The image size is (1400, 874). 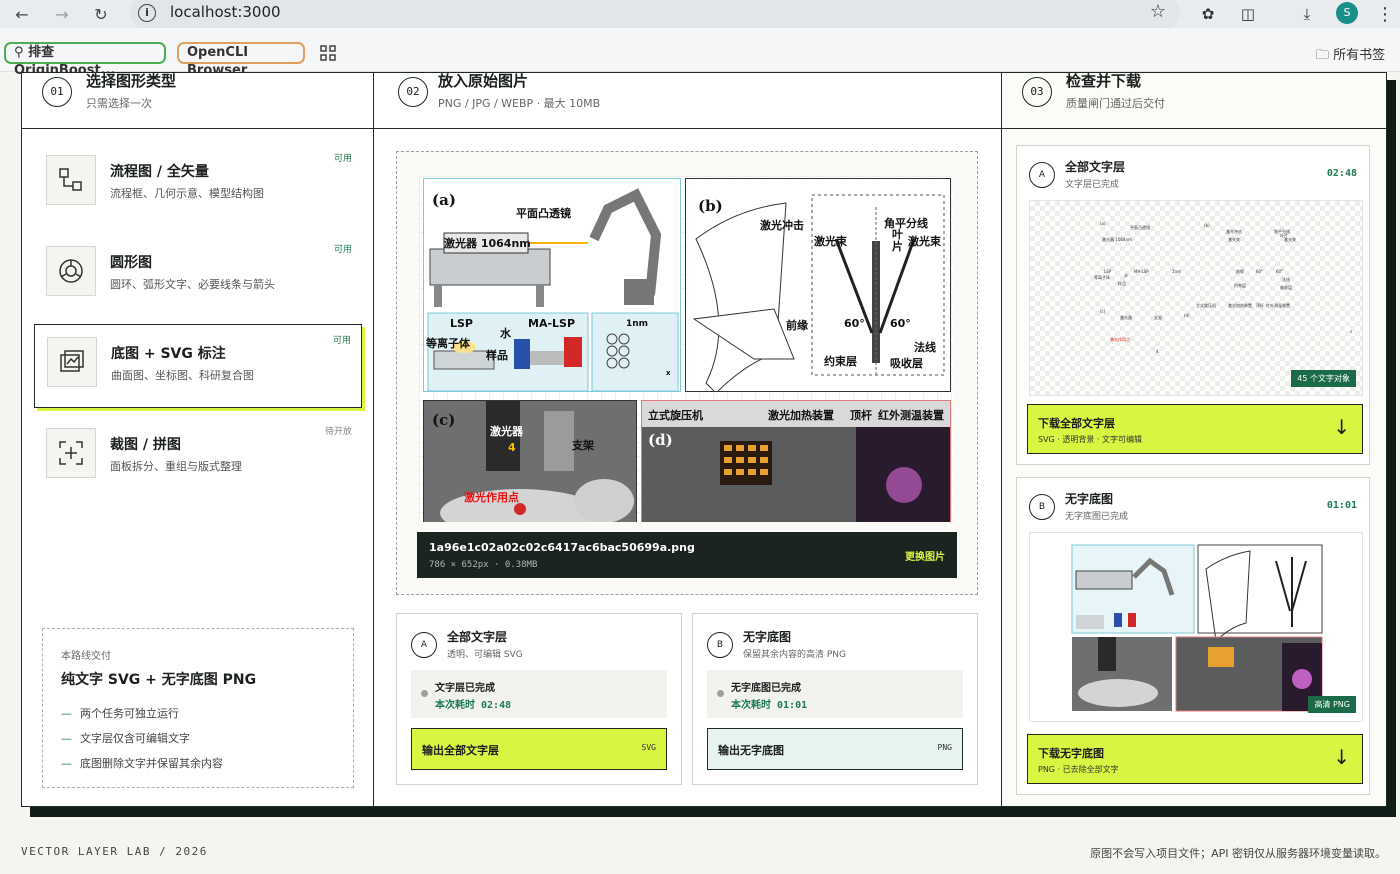 I want to click on button-label: 输出全部文字层, so click(x=460, y=750).